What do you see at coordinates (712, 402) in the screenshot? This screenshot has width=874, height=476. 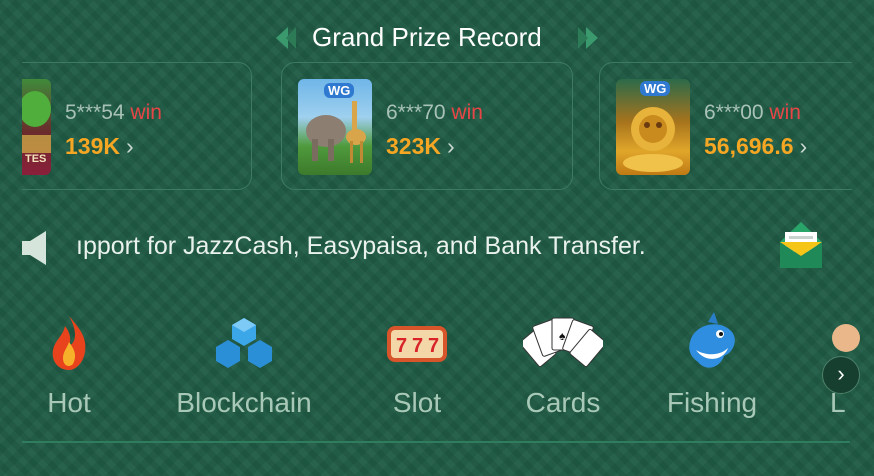 I see `category-label: Fishing` at bounding box center [712, 402].